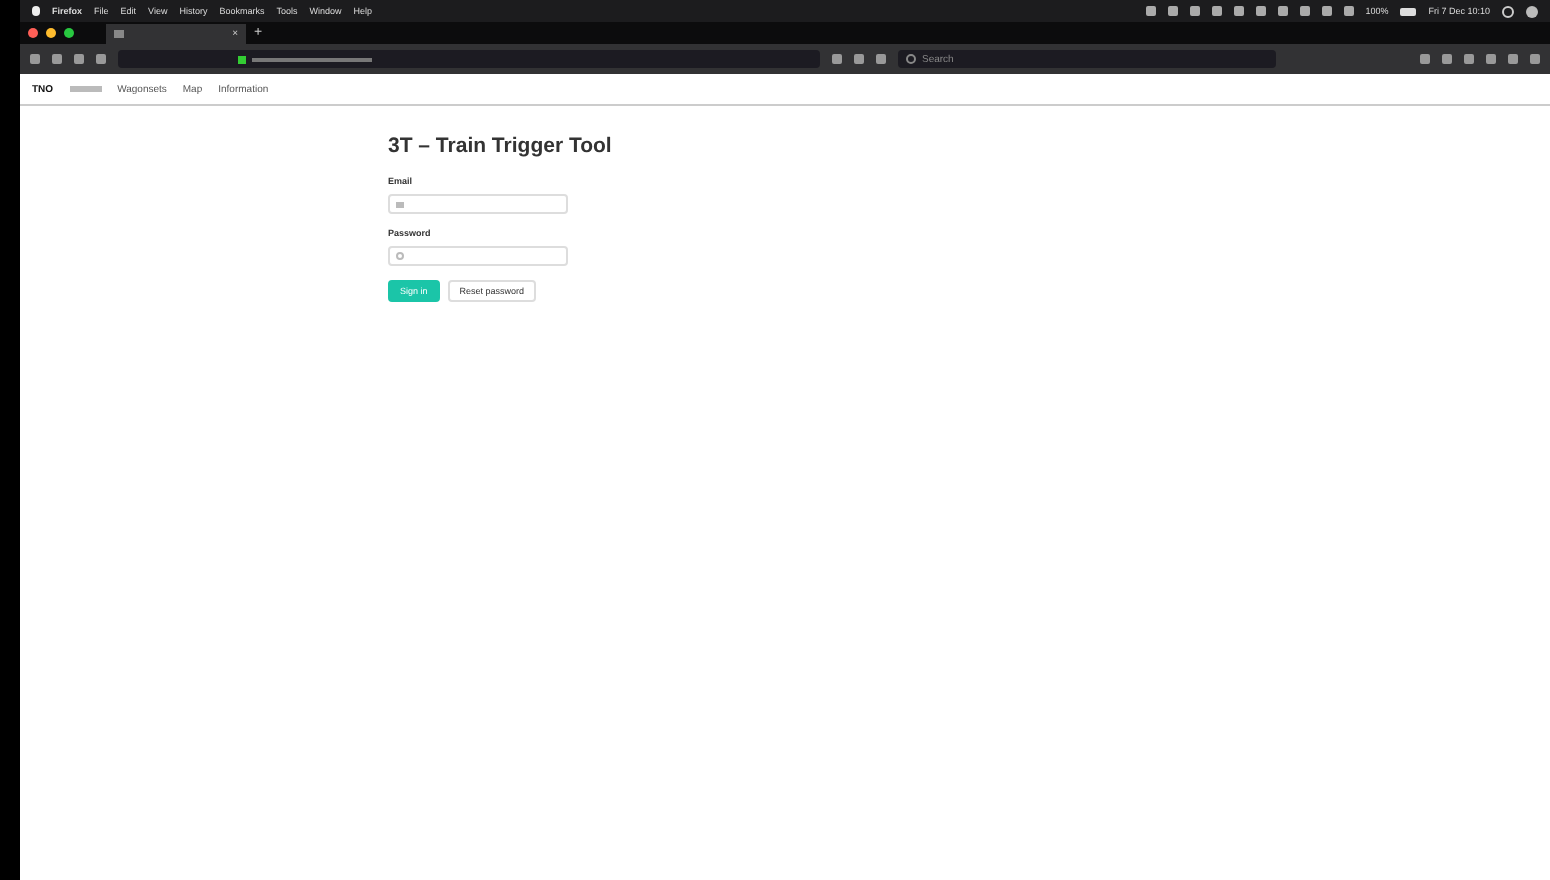 The height and width of the screenshot is (880, 1550). Describe the element at coordinates (1408, 11) in the screenshot. I see `battery-icon` at that location.